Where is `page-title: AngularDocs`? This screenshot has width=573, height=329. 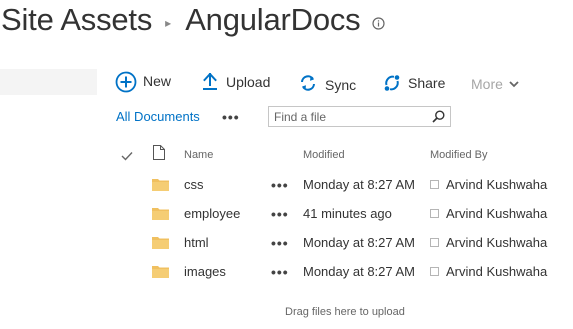 page-title: AngularDocs is located at coordinates (273, 19).